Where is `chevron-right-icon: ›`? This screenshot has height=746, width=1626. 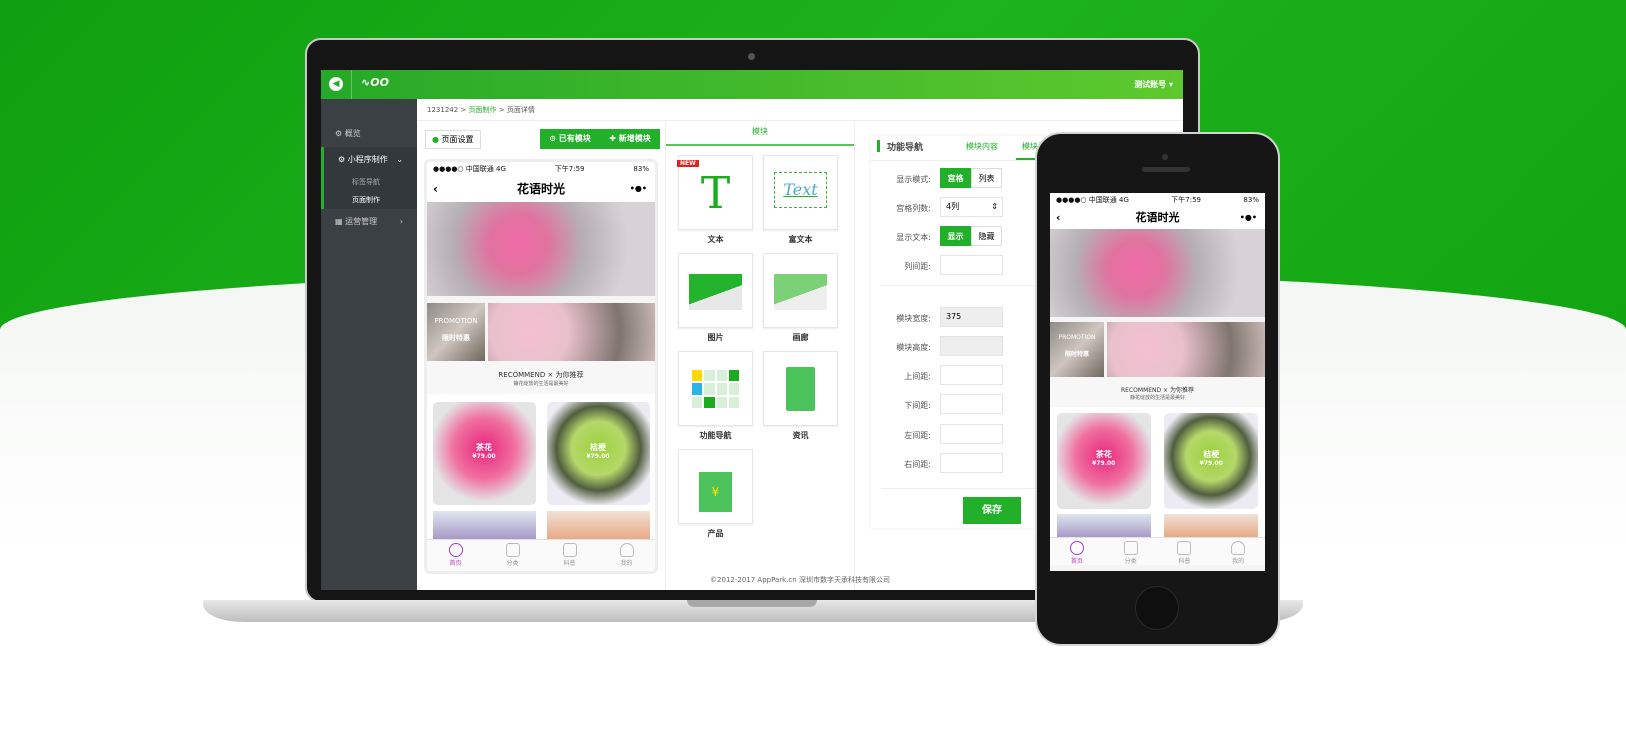
chevron-right-icon: › is located at coordinates (401, 221).